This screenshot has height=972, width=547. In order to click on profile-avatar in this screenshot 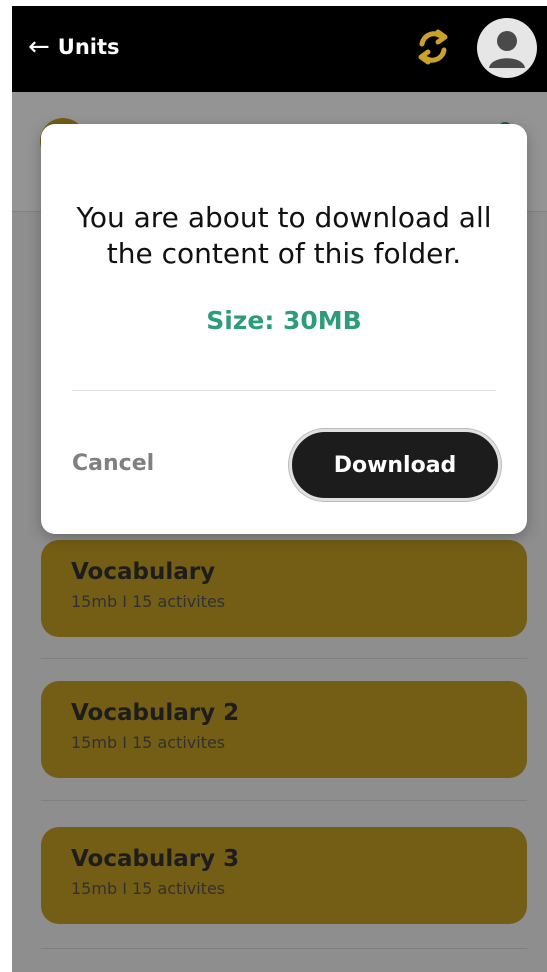, I will do `click(507, 48)`.